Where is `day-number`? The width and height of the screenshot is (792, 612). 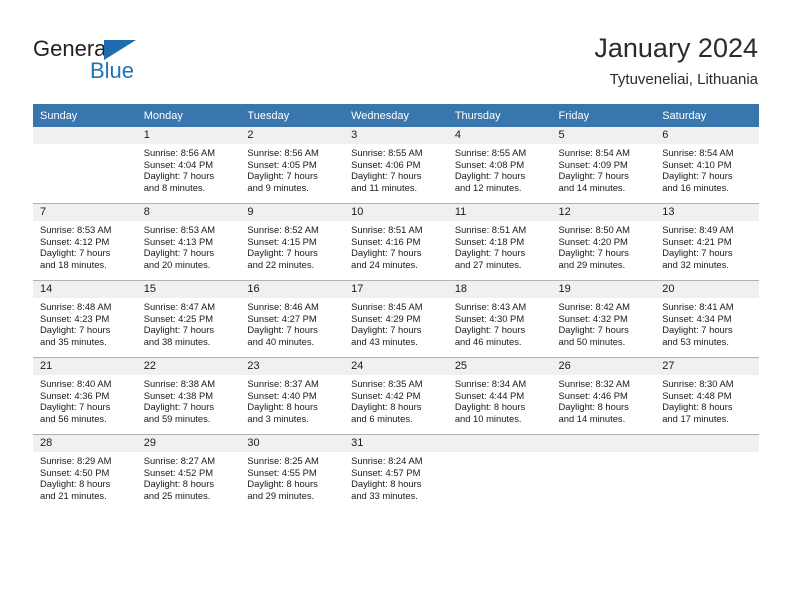 day-number is located at coordinates (603, 443).